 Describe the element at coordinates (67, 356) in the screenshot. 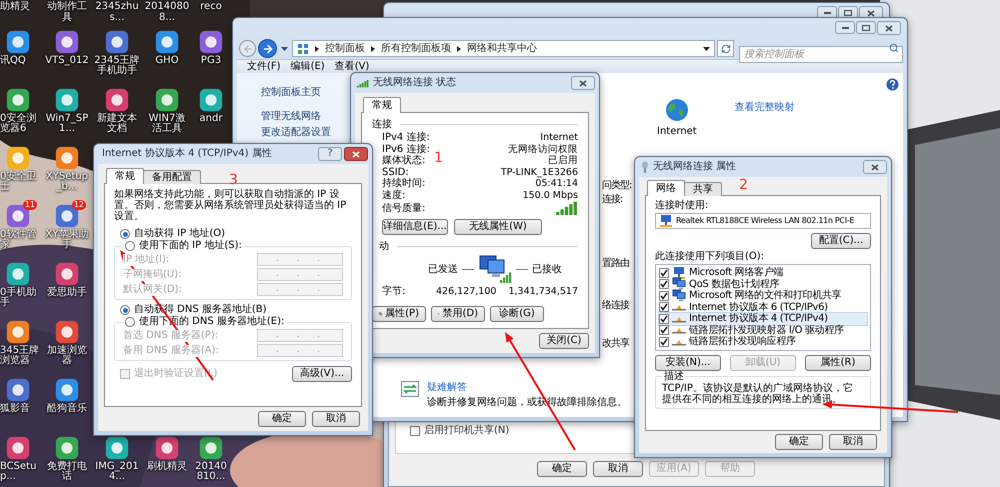

I see `icon-label: 加速浏览器` at that location.